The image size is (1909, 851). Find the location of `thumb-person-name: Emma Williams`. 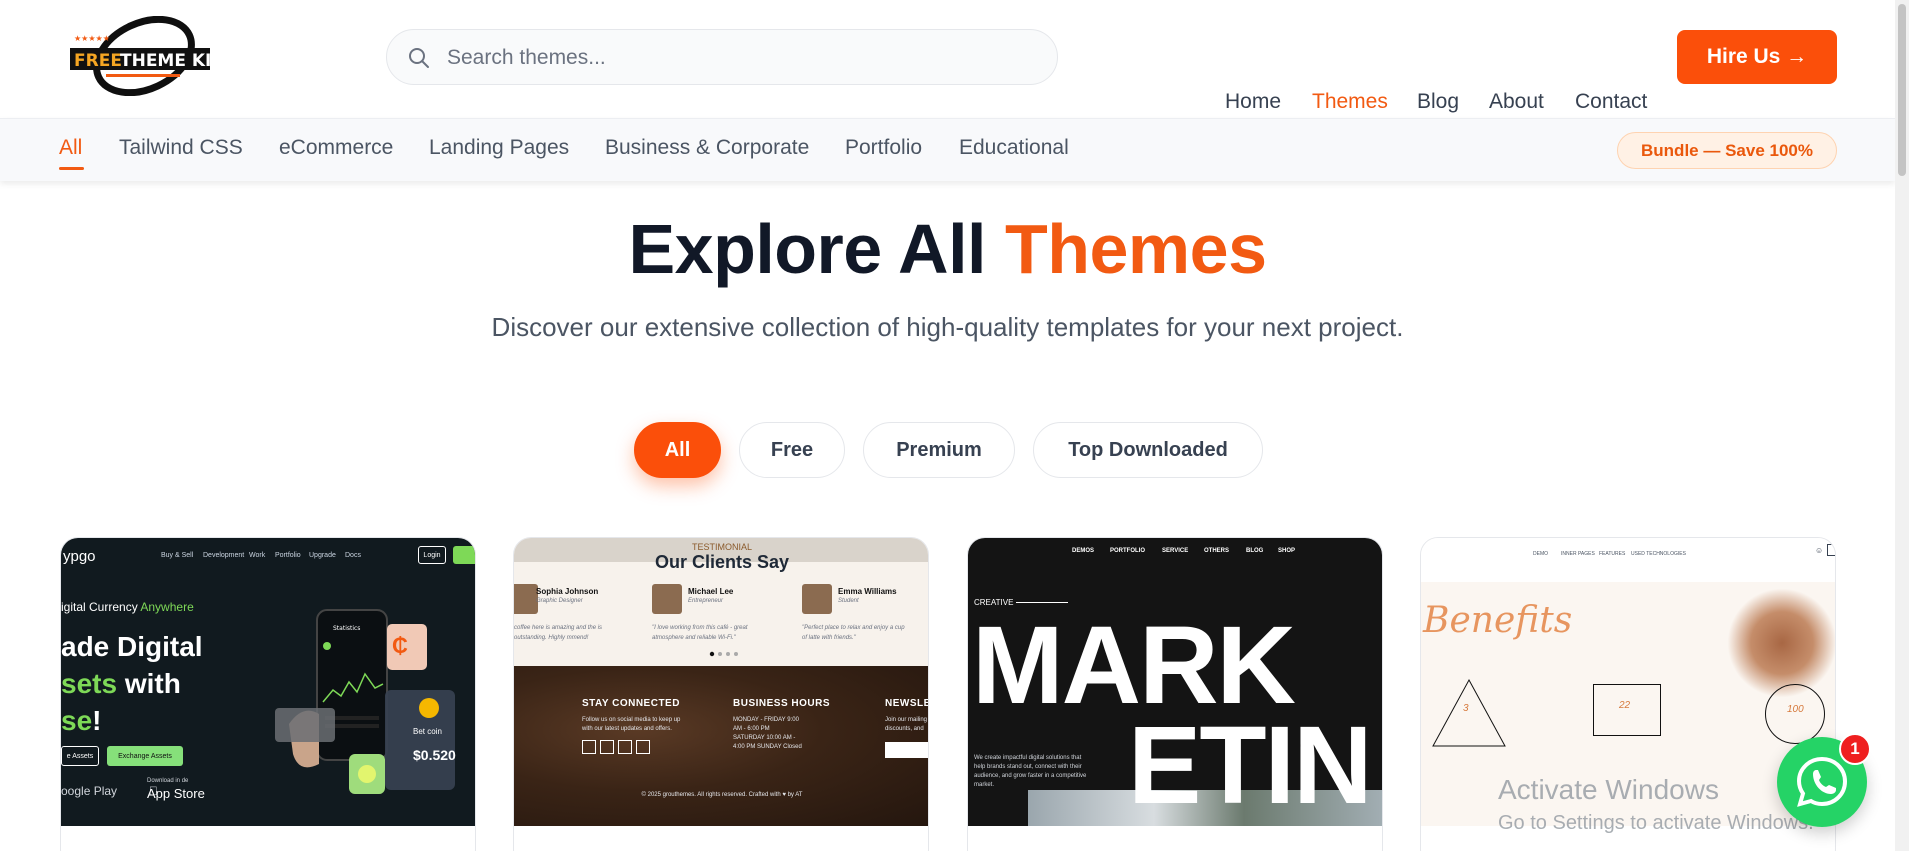

thumb-person-name: Emma Williams is located at coordinates (867, 591).